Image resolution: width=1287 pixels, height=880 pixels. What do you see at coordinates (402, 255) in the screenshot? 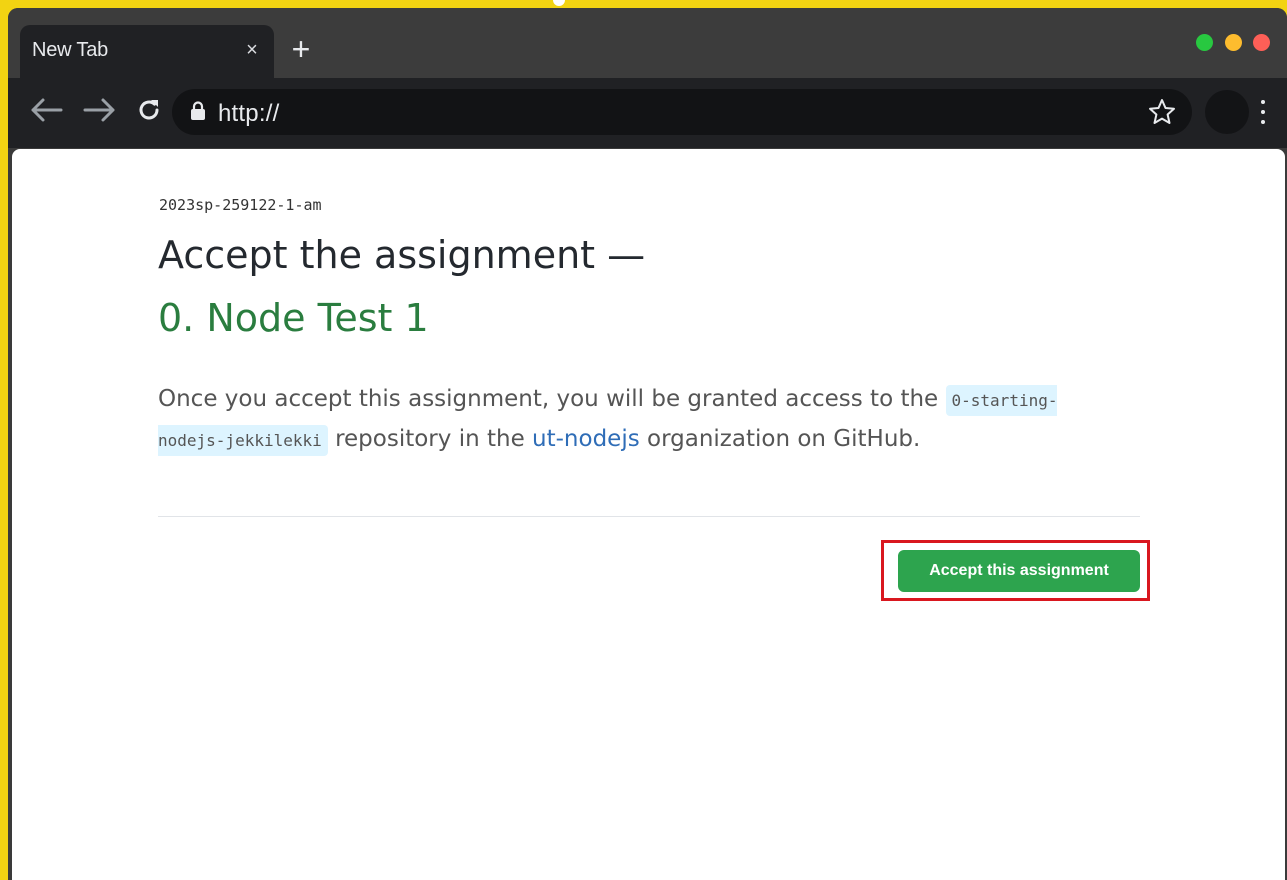
I see `page-title: Accept the assignment —` at bounding box center [402, 255].